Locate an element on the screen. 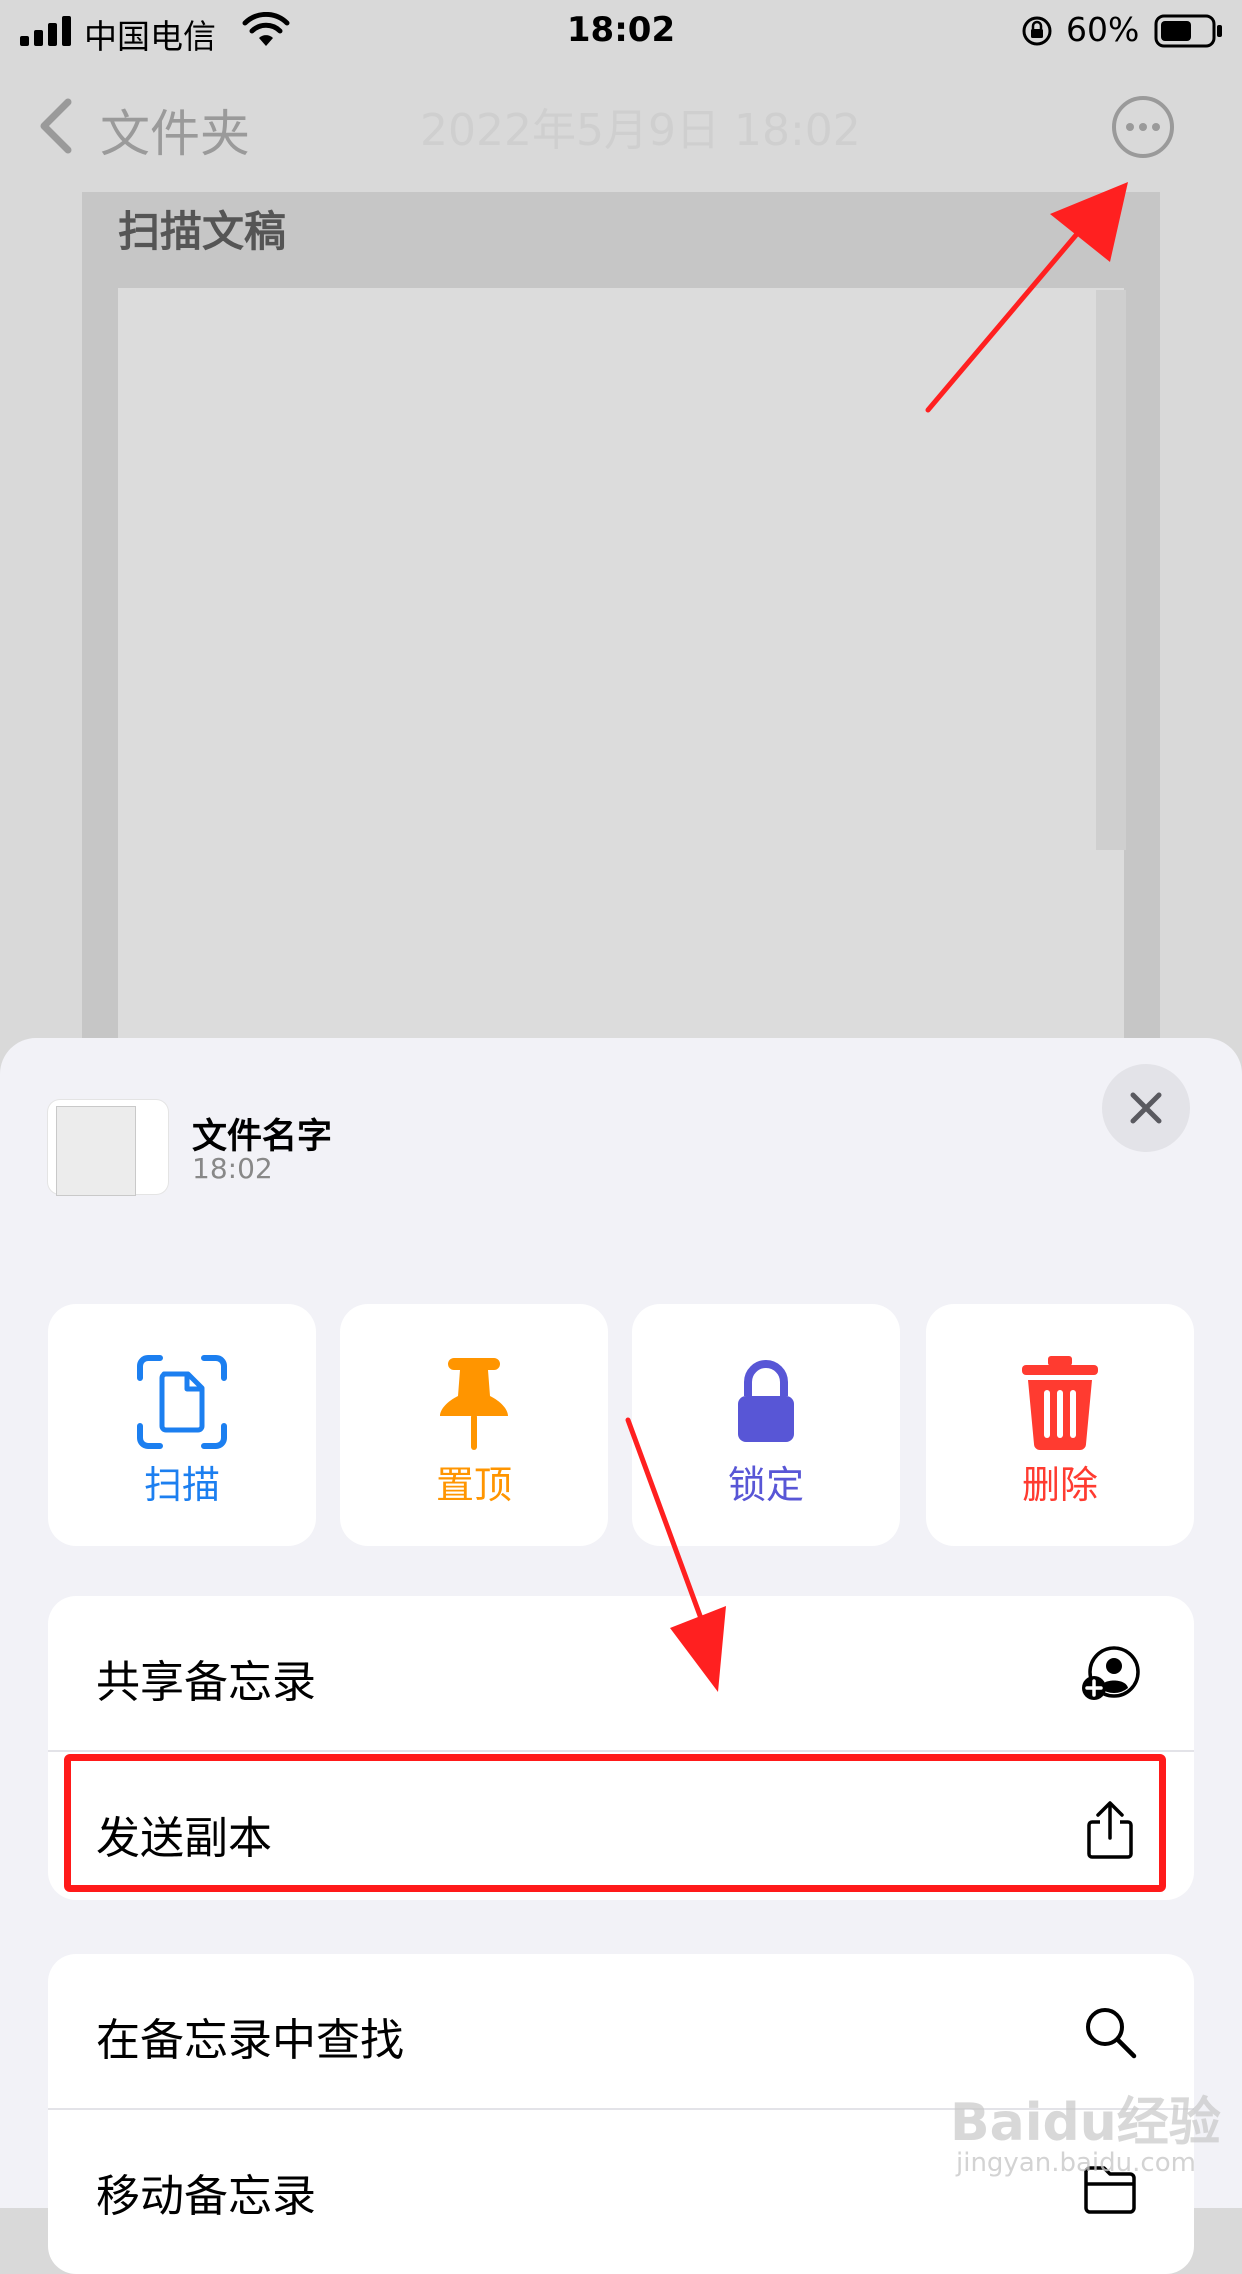 This screenshot has width=1242, height=2274. battery-icon is located at coordinates (1188, 31).